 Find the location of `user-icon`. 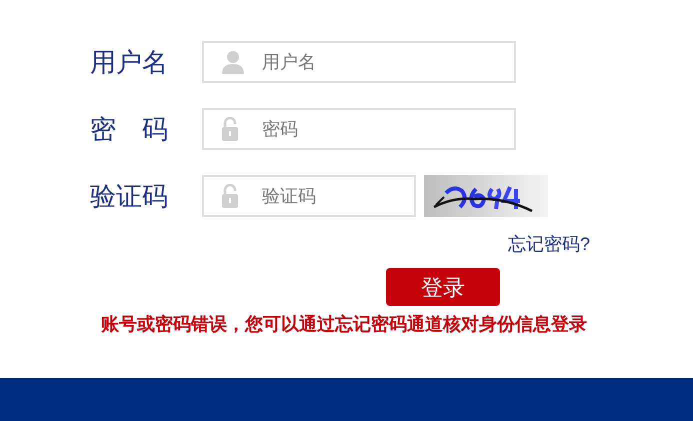

user-icon is located at coordinates (233, 62).